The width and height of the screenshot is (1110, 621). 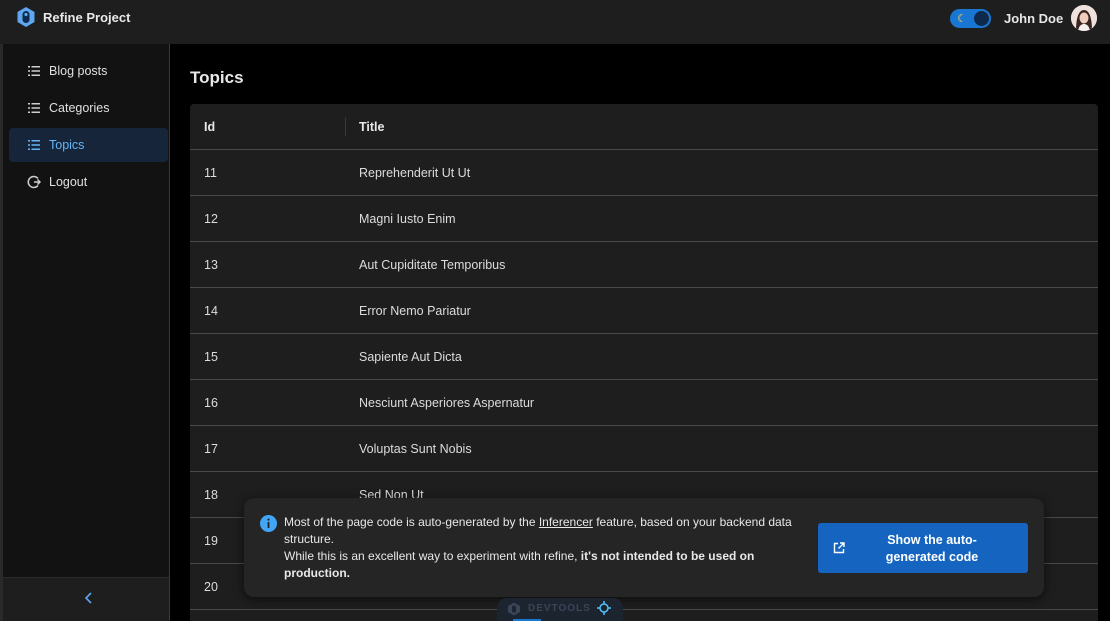 What do you see at coordinates (962, 19) in the screenshot?
I see `moon-icon: ☾` at bounding box center [962, 19].